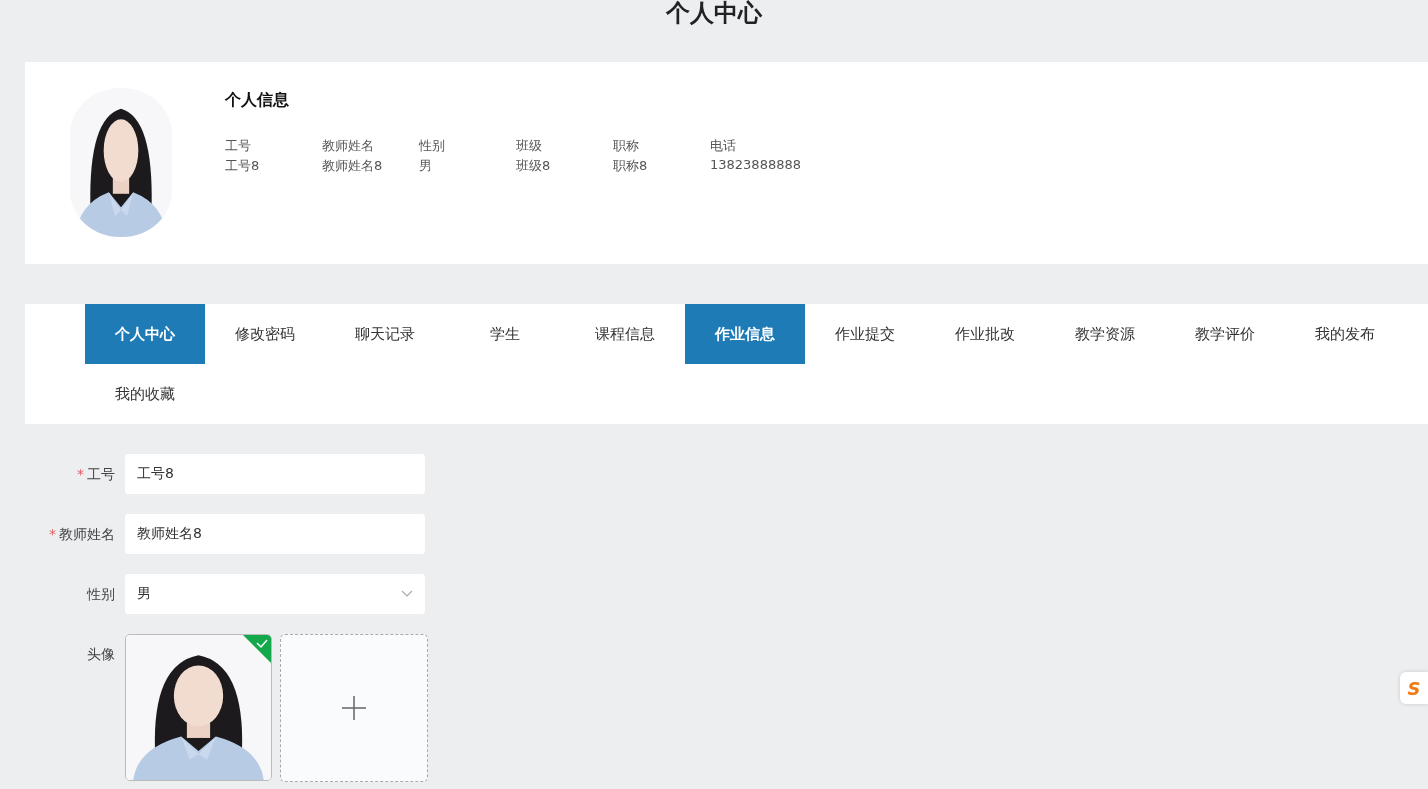 This screenshot has height=789, width=1428. What do you see at coordinates (385, 334) in the screenshot?
I see `nav-tab: 聊天记录` at bounding box center [385, 334].